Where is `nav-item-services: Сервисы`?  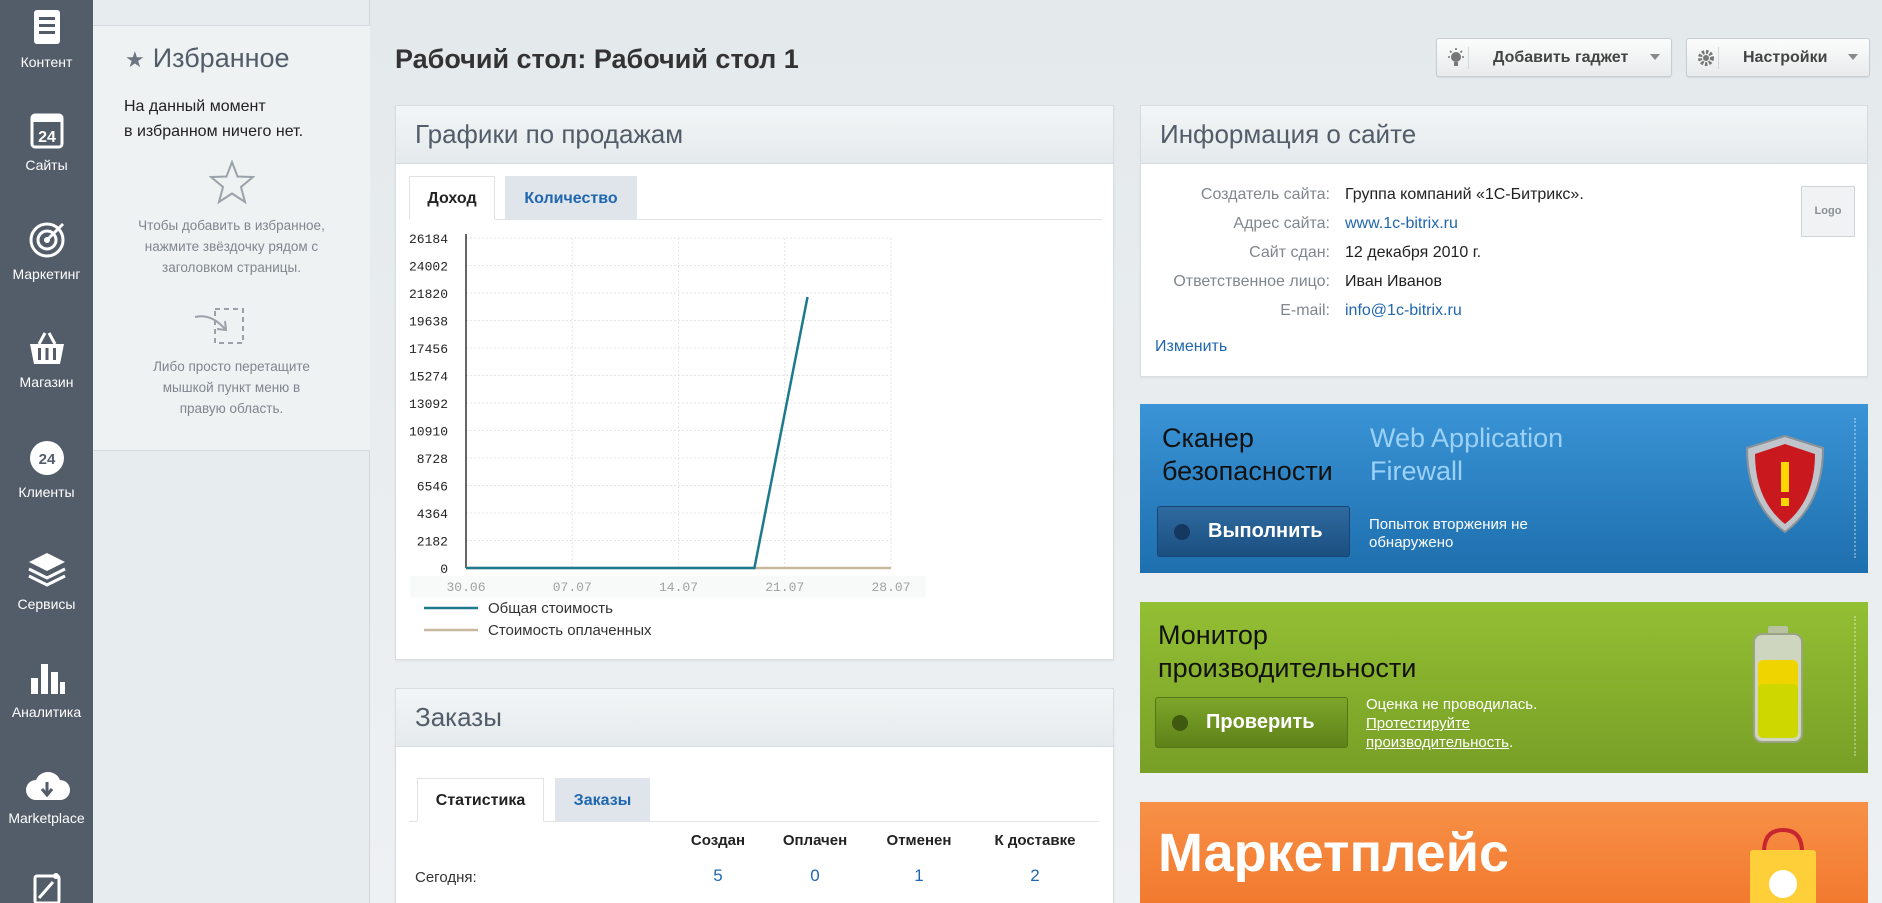
nav-item-services: Сервисы is located at coordinates (46, 581).